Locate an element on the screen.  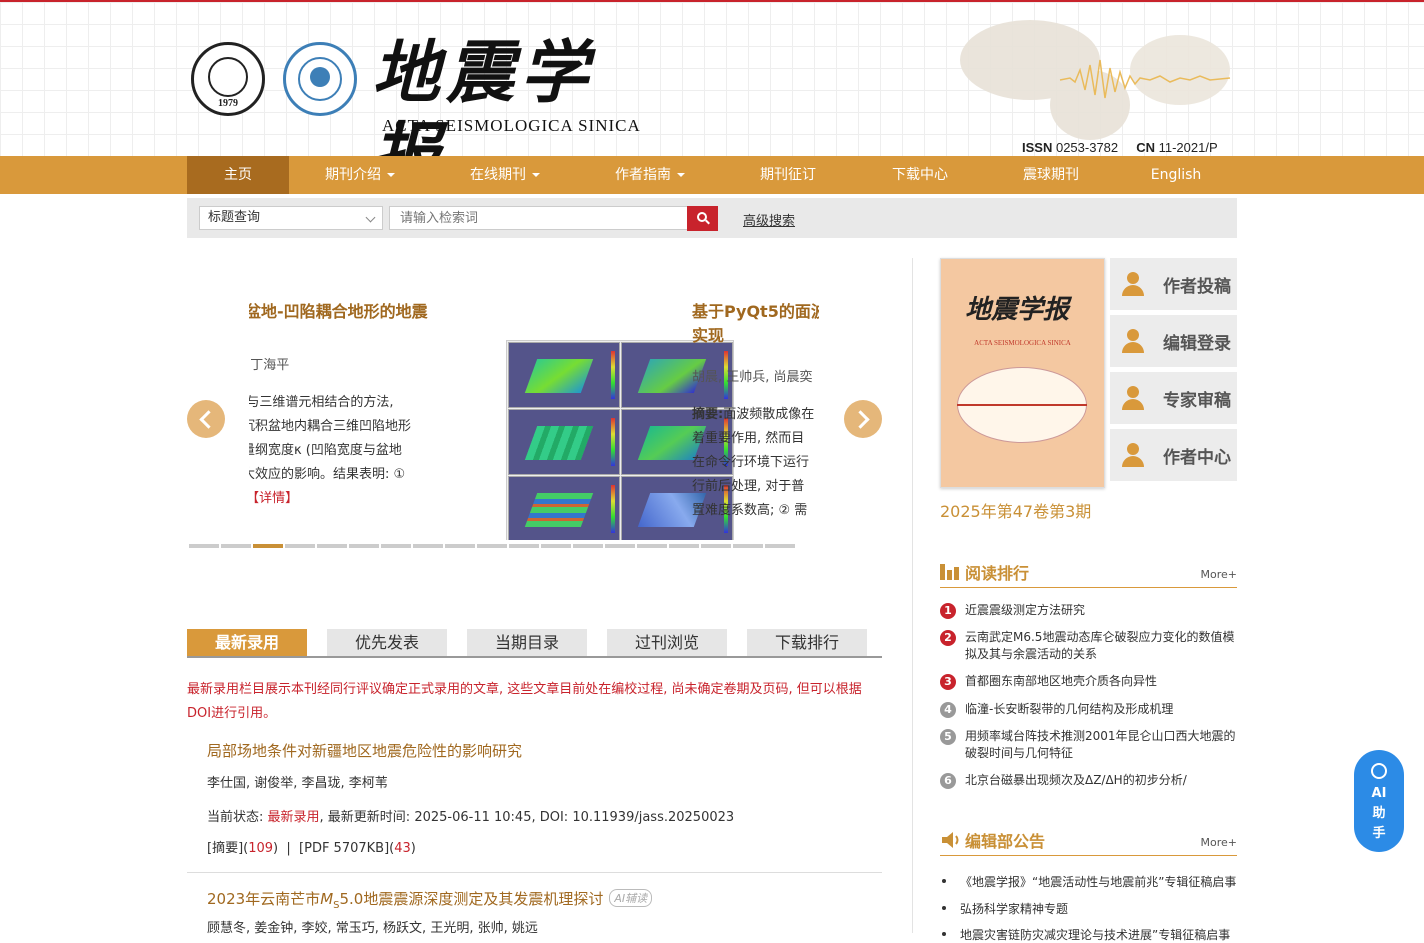
article-tabs: 最新录用 优先发表 当期目录 过刊浏览 下载排行 is located at coordinates (534, 643).